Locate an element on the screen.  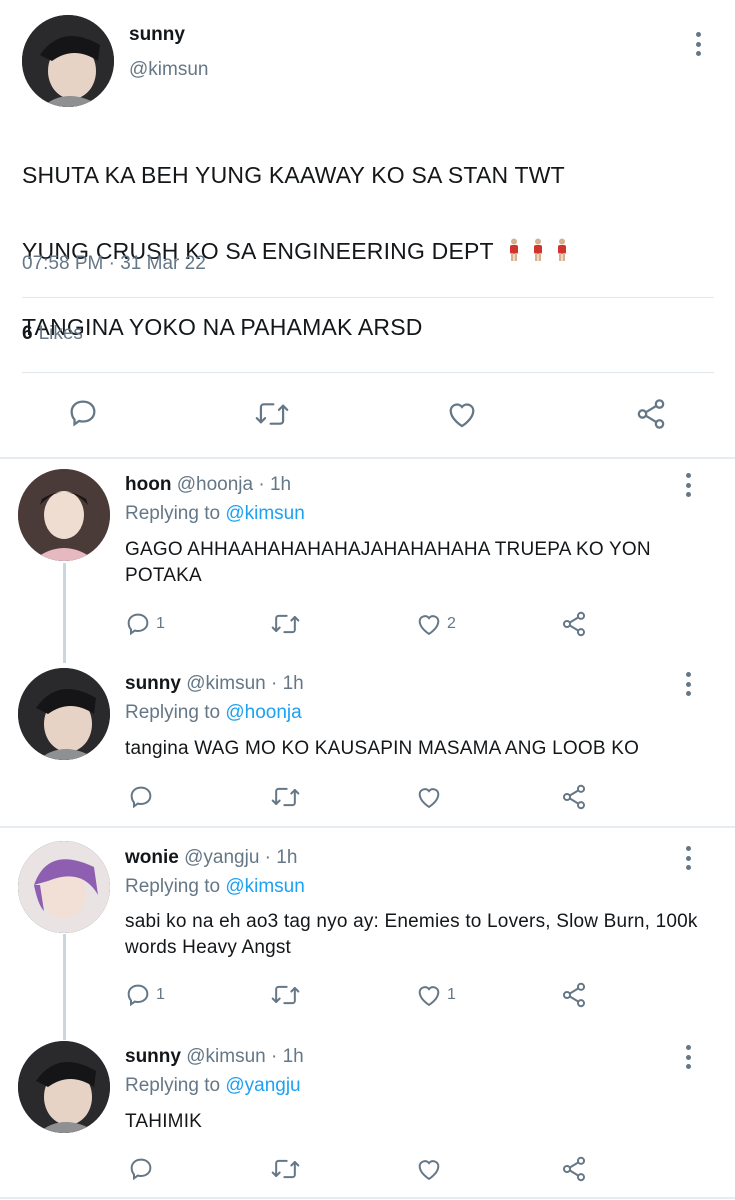
author-handle: @hoonja · 1h is located at coordinates (234, 484).